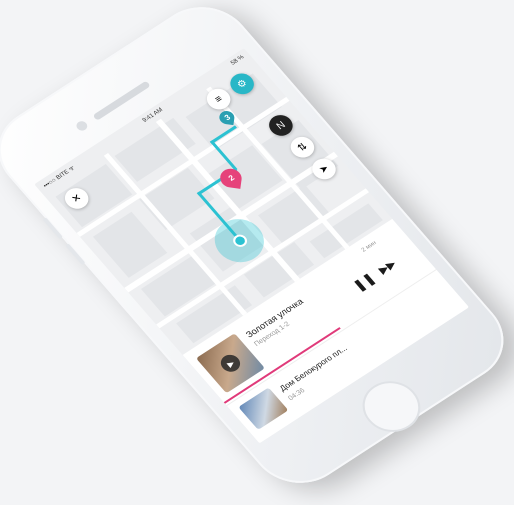 This screenshot has width=514, height=505. I want to click on home-button, so click(391, 406).